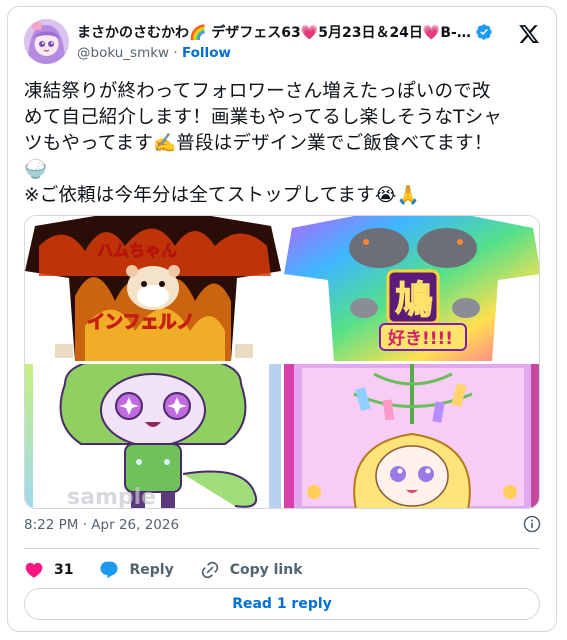 The image size is (567, 640). Describe the element at coordinates (151, 570) in the screenshot. I see `reply-label: Reply` at that location.